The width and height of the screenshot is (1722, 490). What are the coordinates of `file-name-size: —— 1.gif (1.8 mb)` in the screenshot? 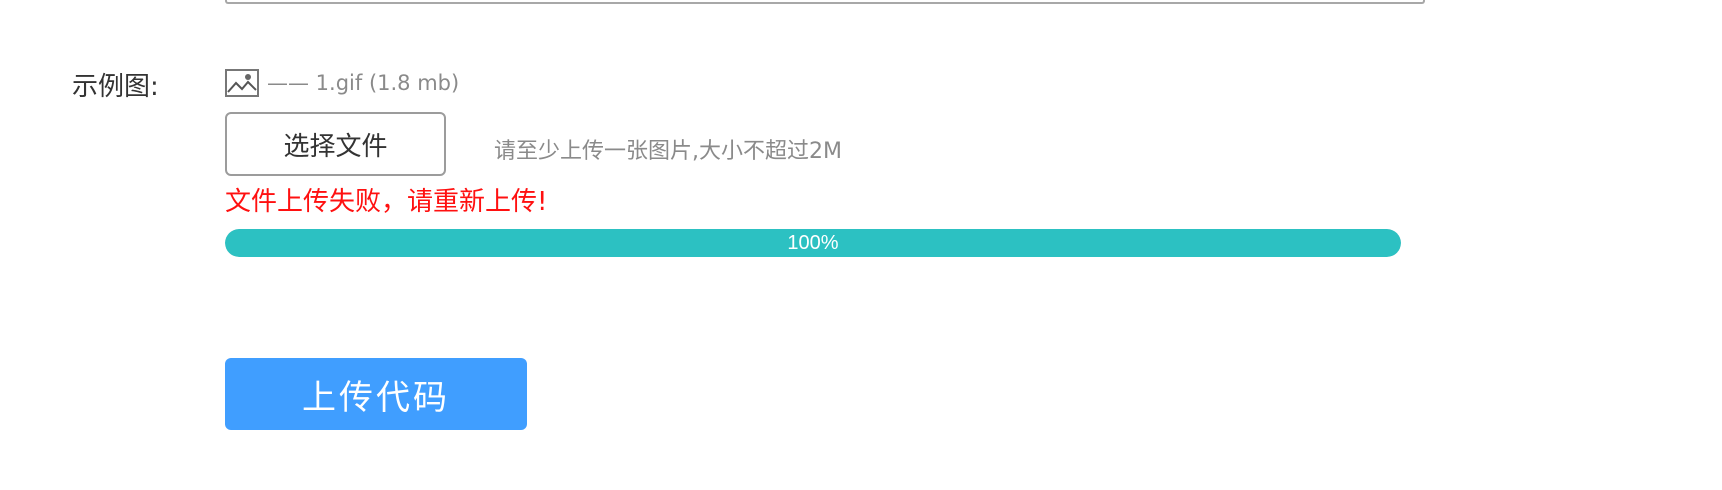 It's located at (363, 83).